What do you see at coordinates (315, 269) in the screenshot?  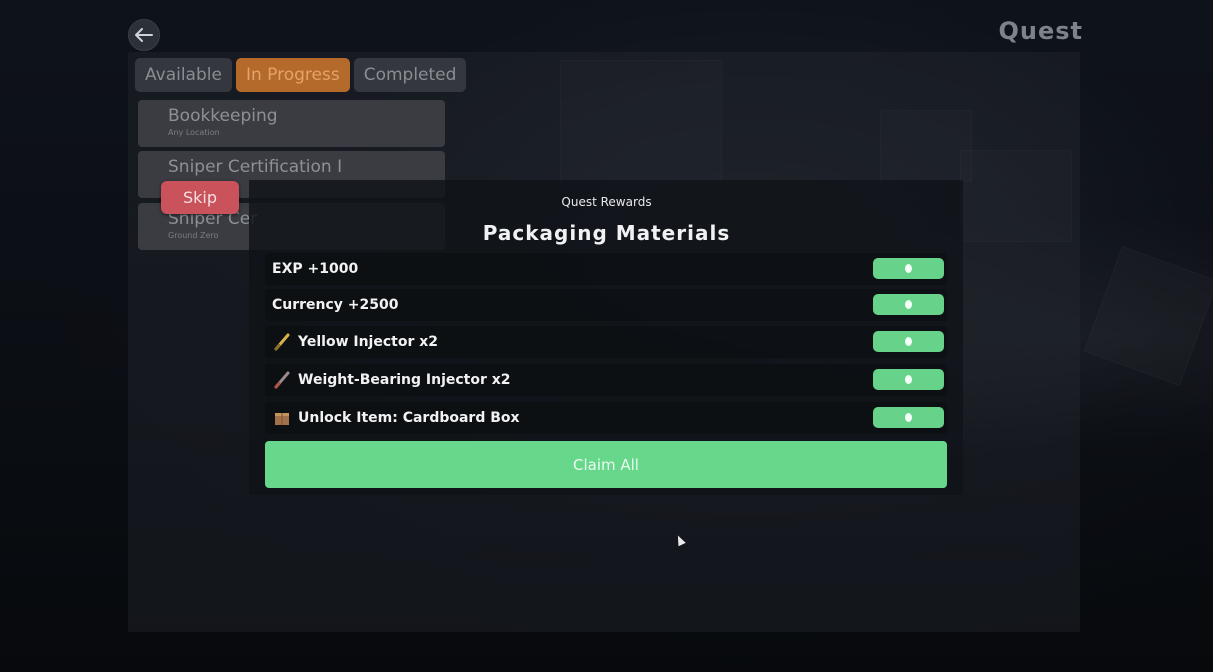 I see `reward-label: EXP +1000` at bounding box center [315, 269].